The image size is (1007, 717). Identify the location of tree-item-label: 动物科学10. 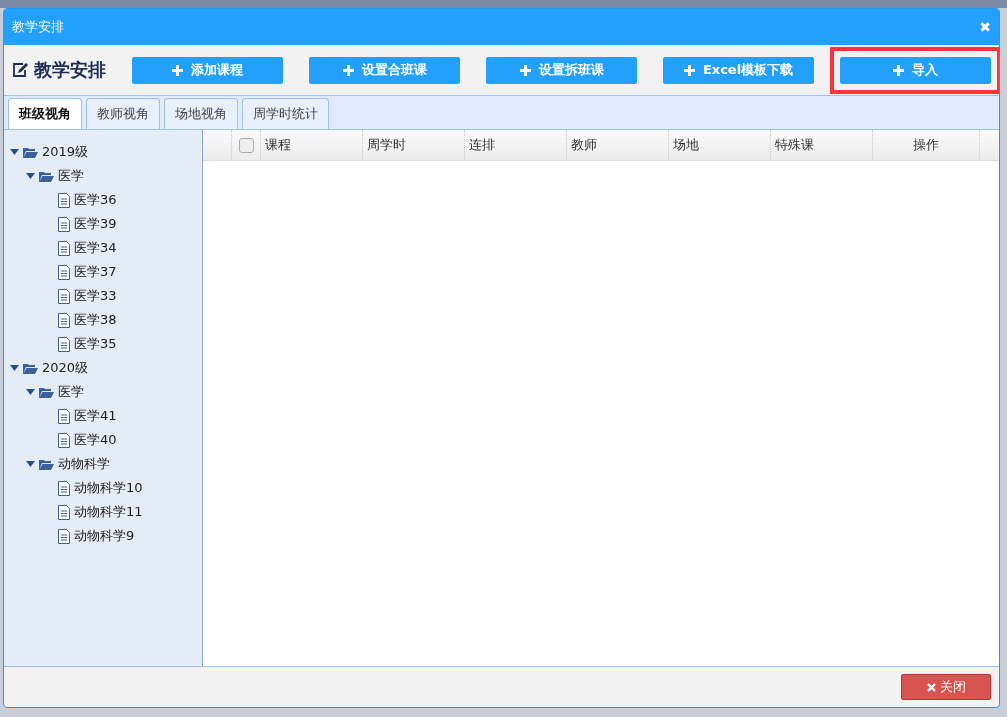
(108, 488).